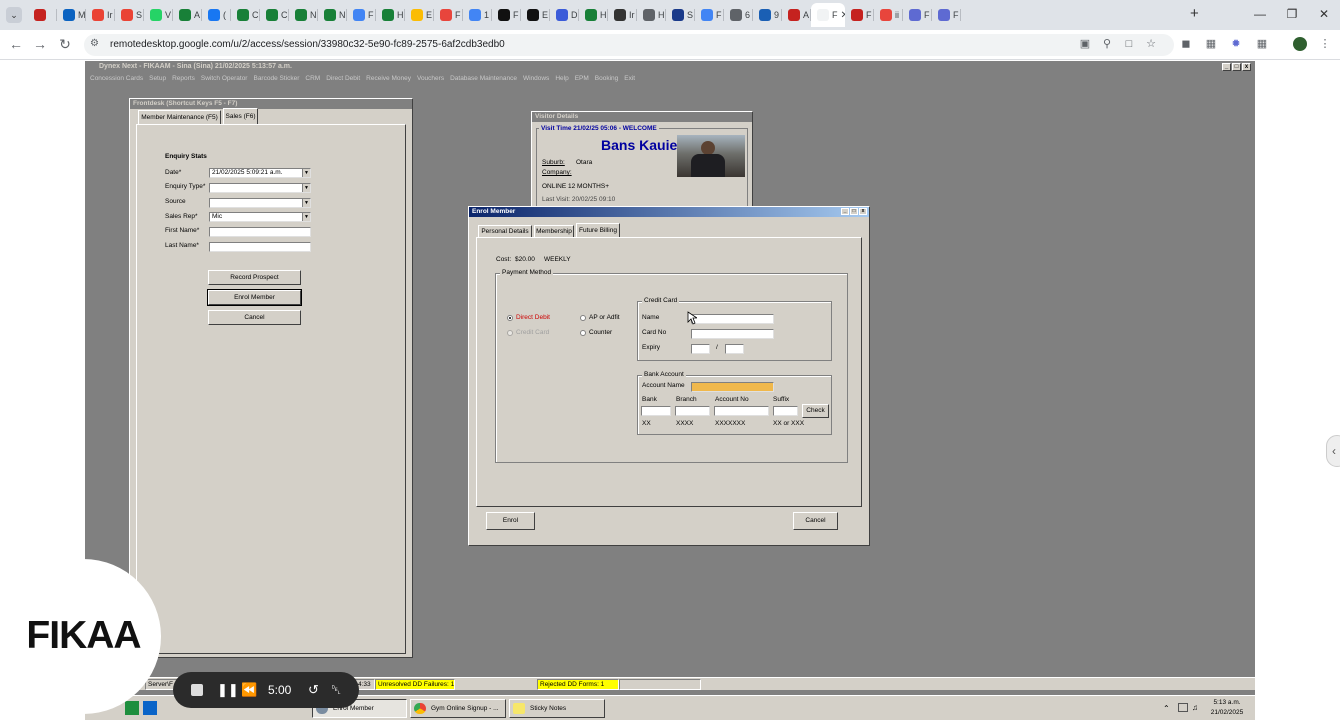  I want to click on card-no-field, so click(732, 334).